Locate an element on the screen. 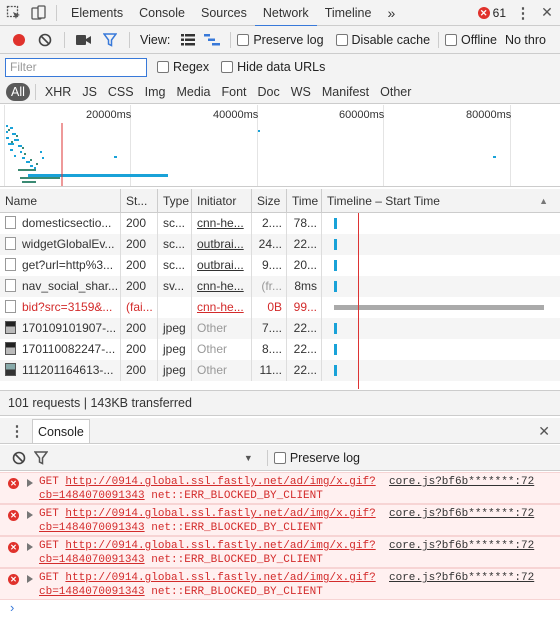  request-method: GET is located at coordinates (49, 546).